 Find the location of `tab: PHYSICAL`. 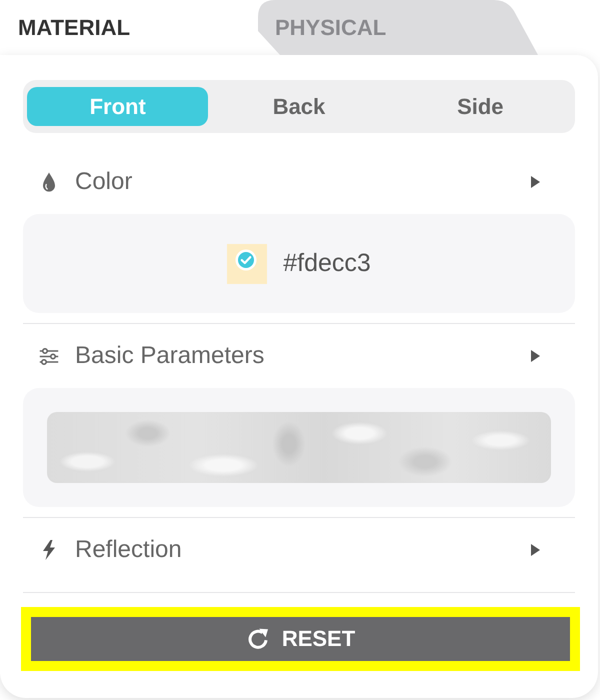

tab: PHYSICAL is located at coordinates (398, 27).